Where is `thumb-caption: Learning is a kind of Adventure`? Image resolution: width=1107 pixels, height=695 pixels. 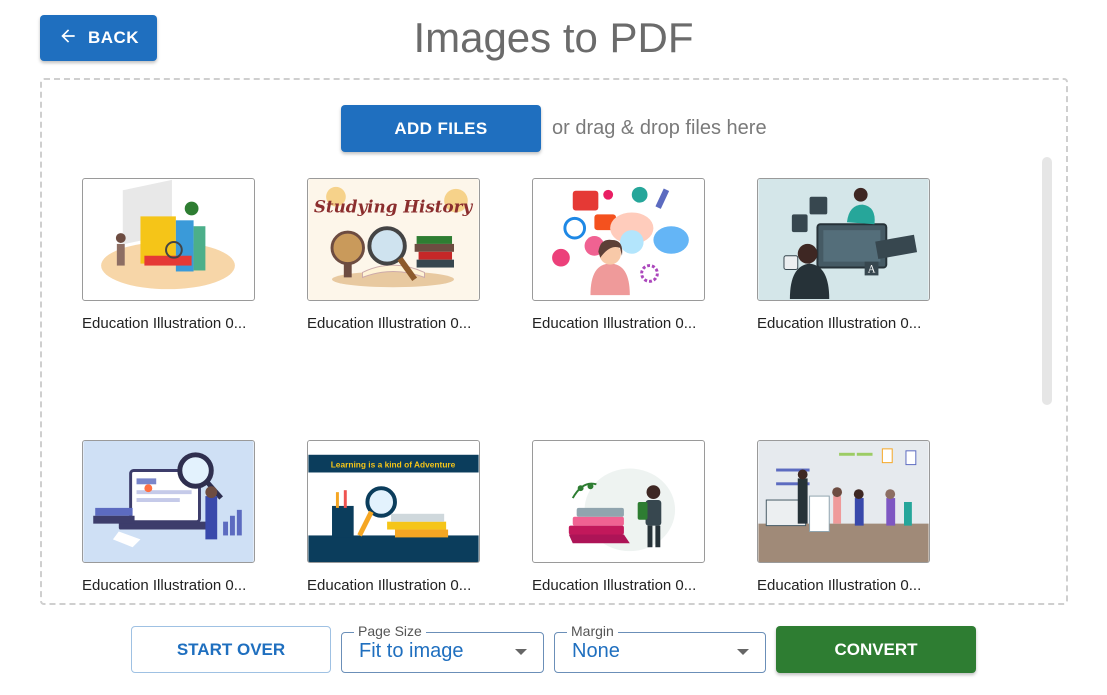 thumb-caption: Learning is a kind of Adventure is located at coordinates (393, 465).